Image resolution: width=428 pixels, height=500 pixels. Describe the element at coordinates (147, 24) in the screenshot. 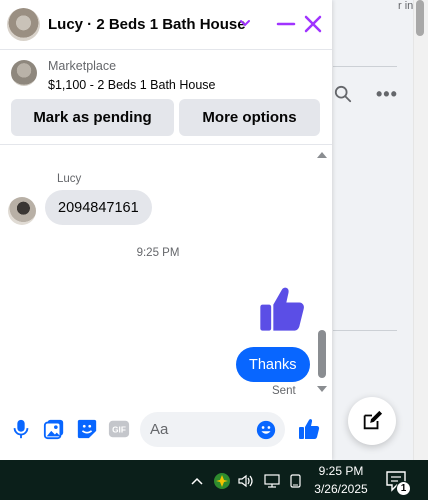

I see `chat-title: Lucy · 2 Beds 1 Bath House` at that location.